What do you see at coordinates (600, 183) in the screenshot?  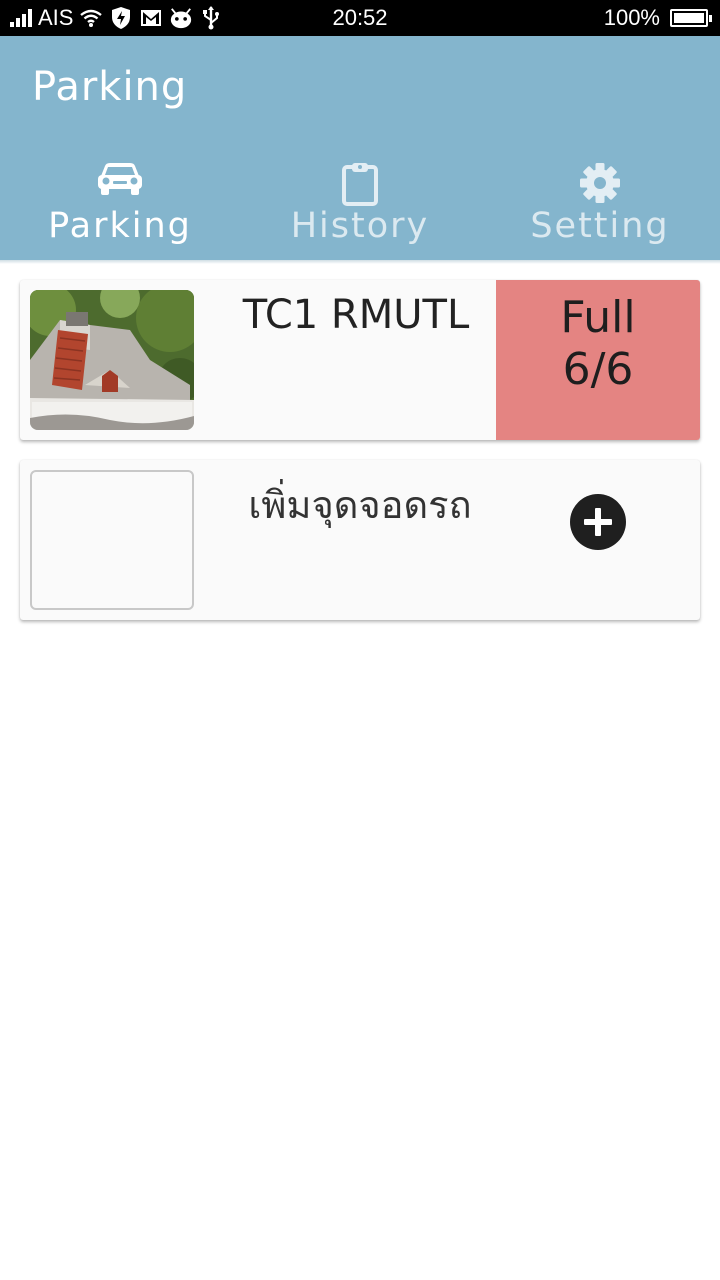 I see `gear-icon` at bounding box center [600, 183].